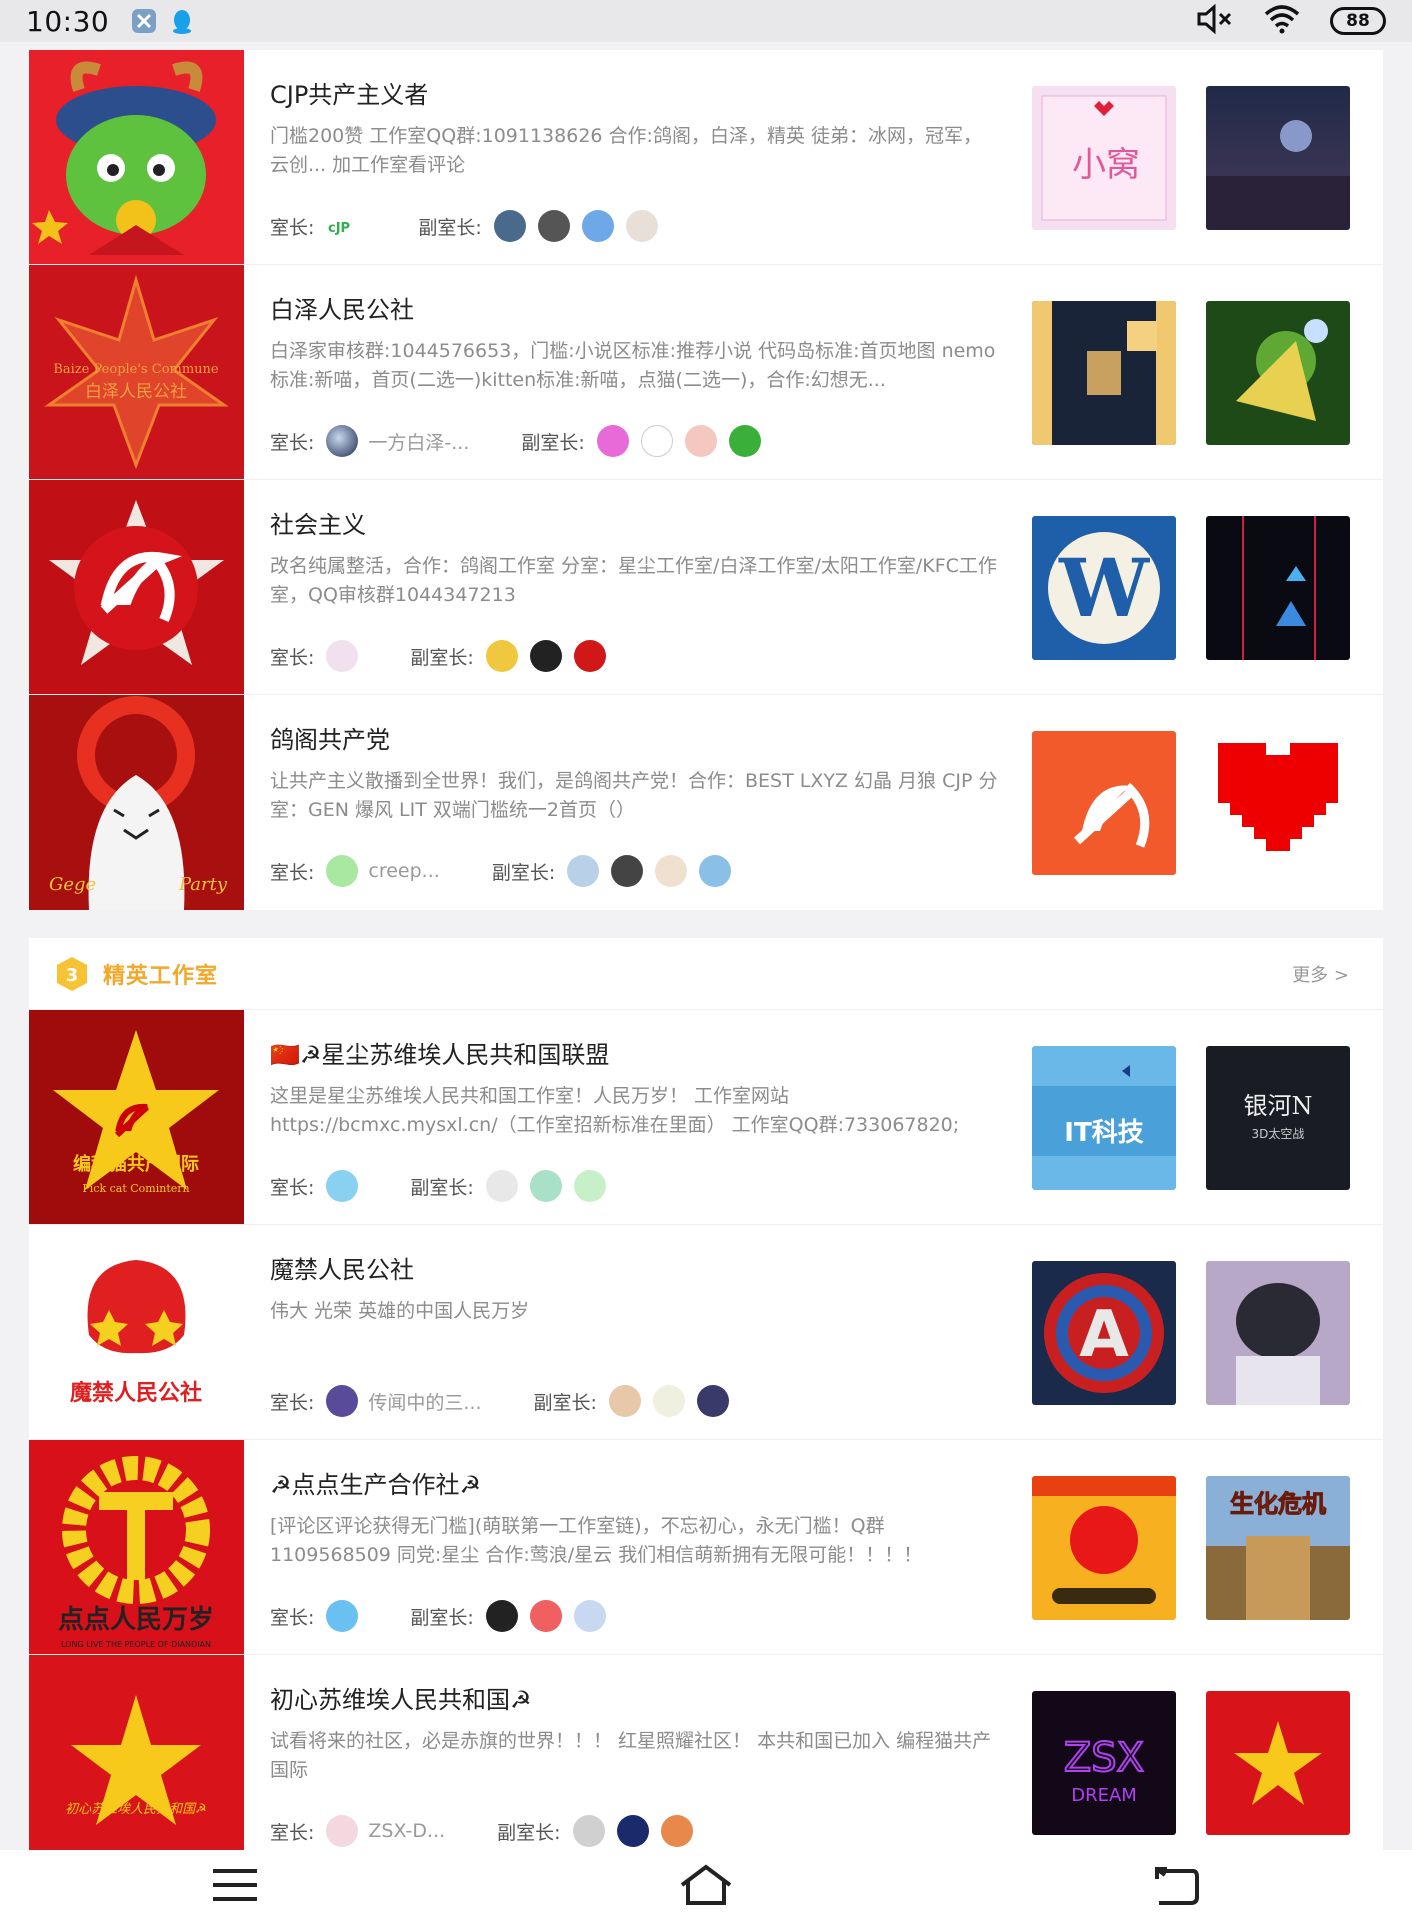  What do you see at coordinates (635, 1055) in the screenshot?
I see `studio-title: 🇨🇳☭星尘苏维埃人民共和国联盟` at bounding box center [635, 1055].